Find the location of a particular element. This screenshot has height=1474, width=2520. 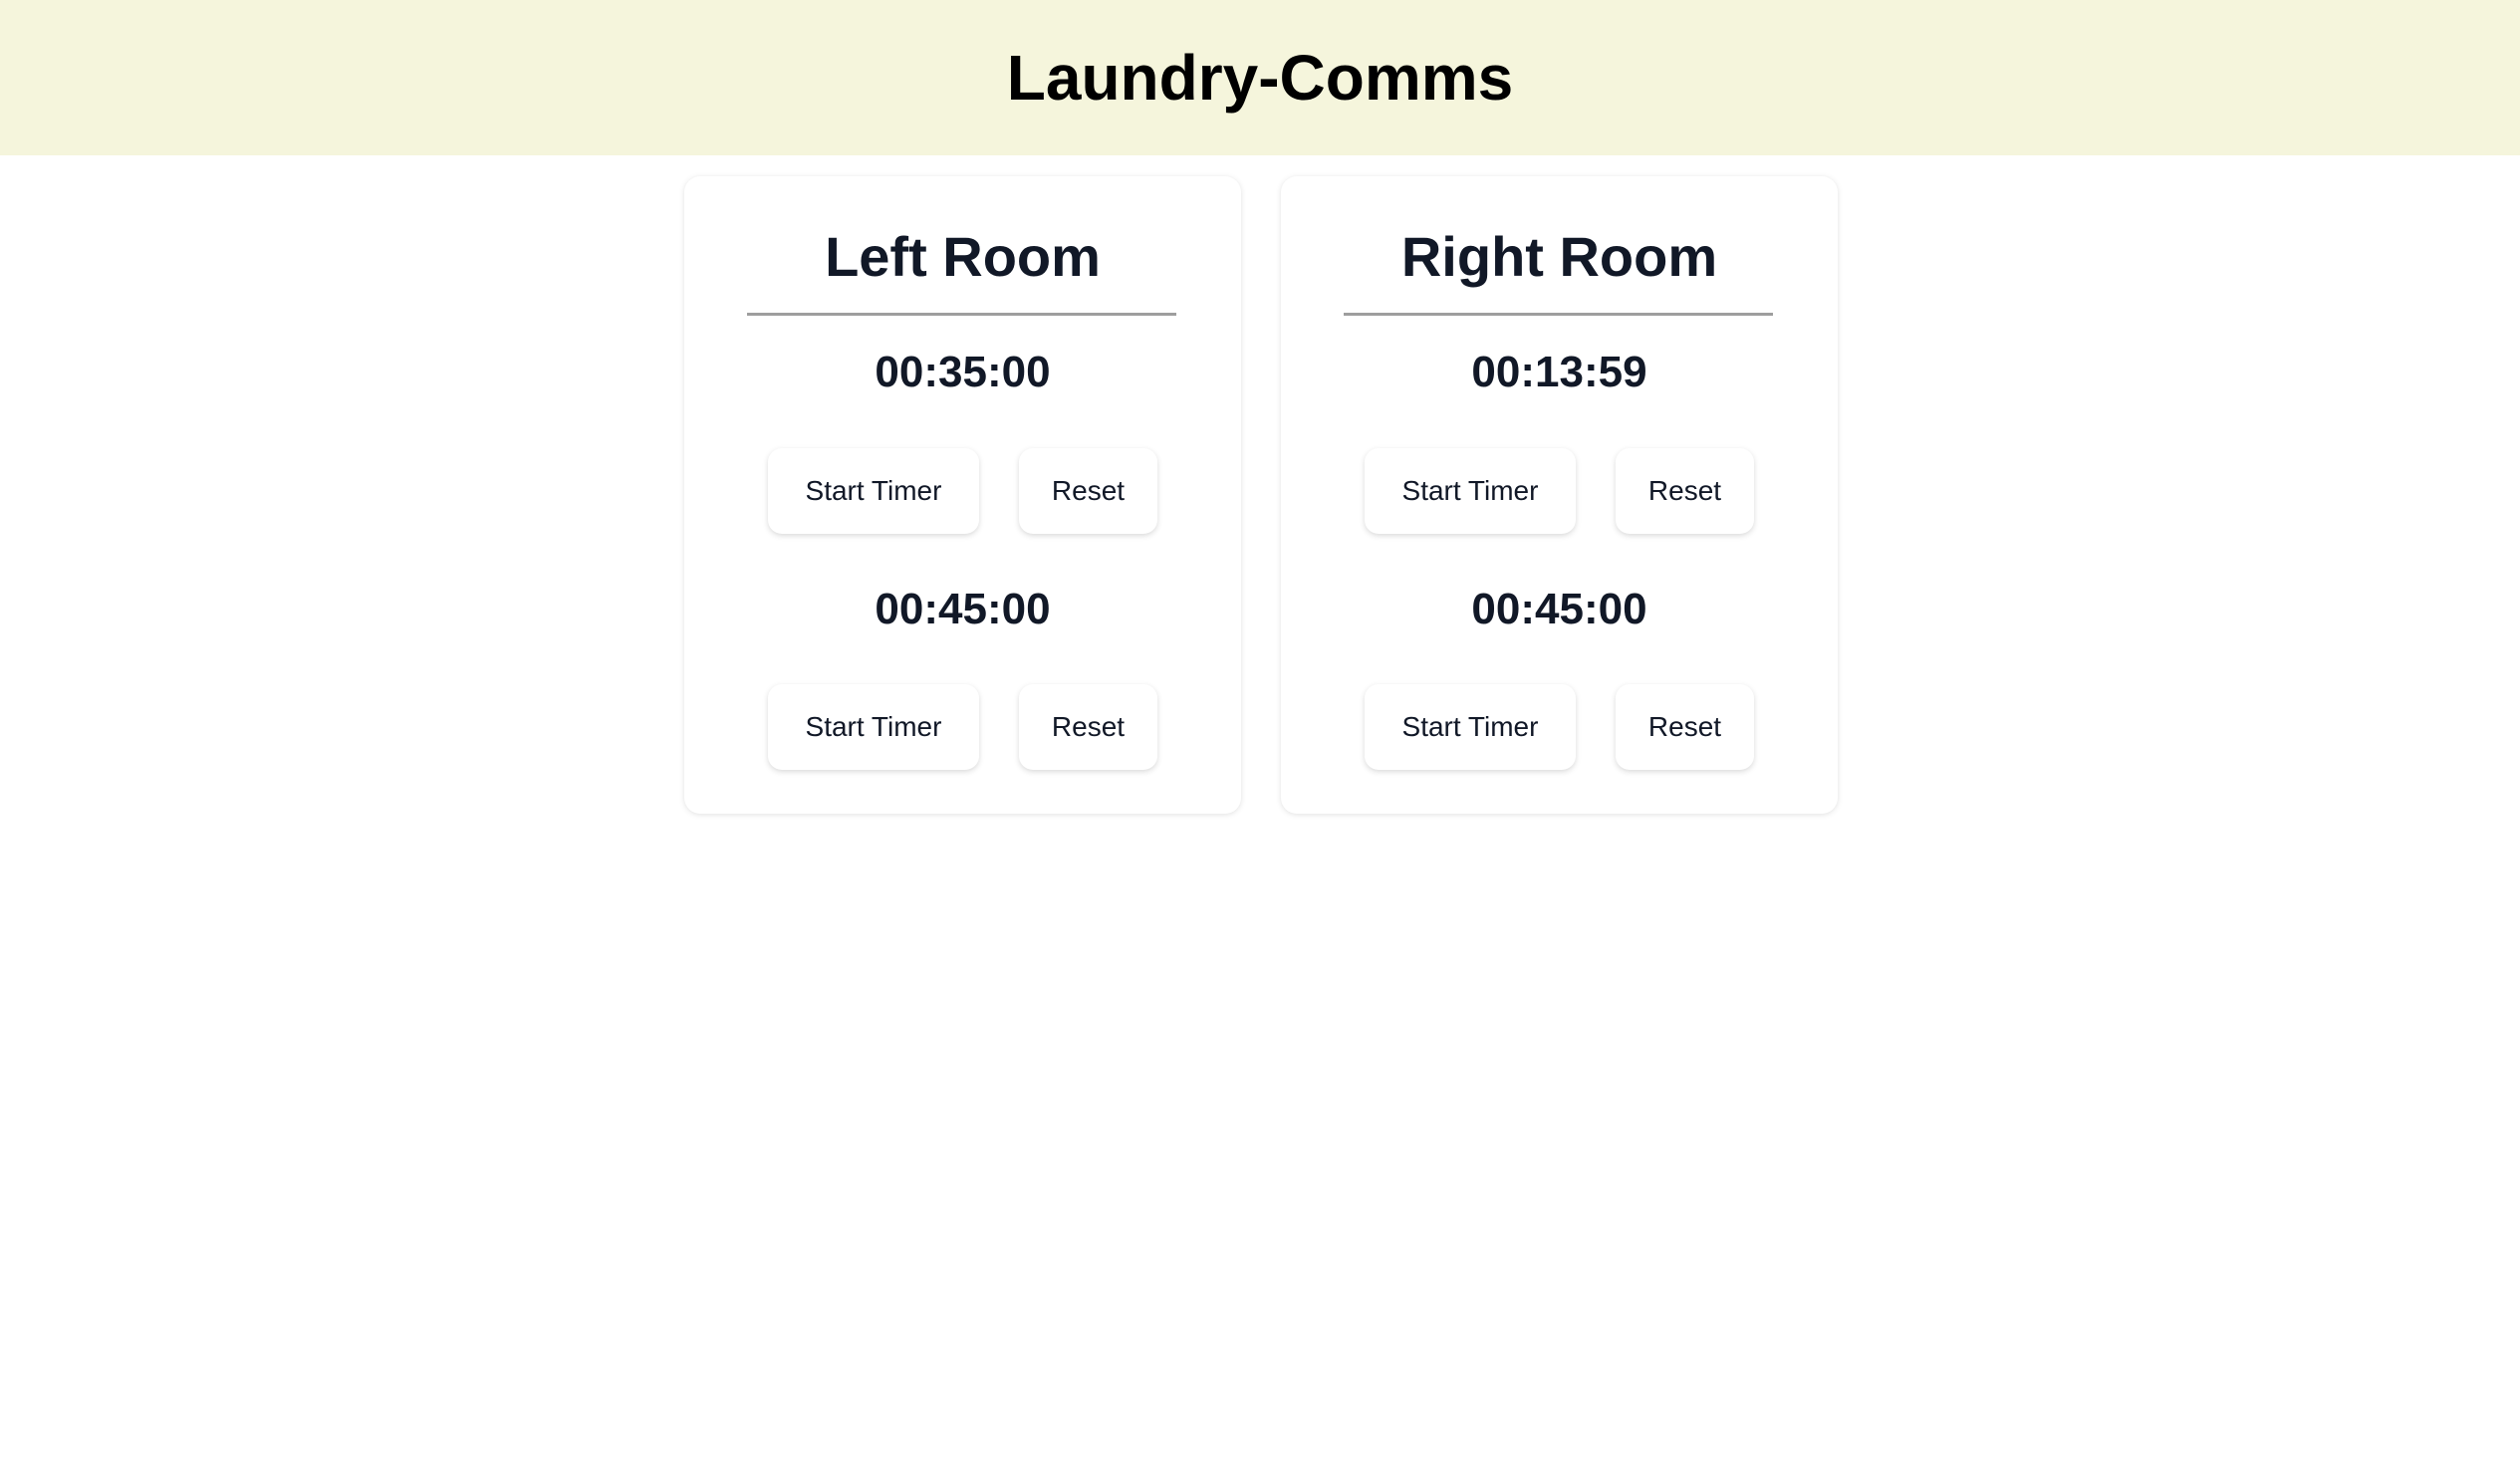

app-header: Laundry-Comms is located at coordinates (1260, 78).